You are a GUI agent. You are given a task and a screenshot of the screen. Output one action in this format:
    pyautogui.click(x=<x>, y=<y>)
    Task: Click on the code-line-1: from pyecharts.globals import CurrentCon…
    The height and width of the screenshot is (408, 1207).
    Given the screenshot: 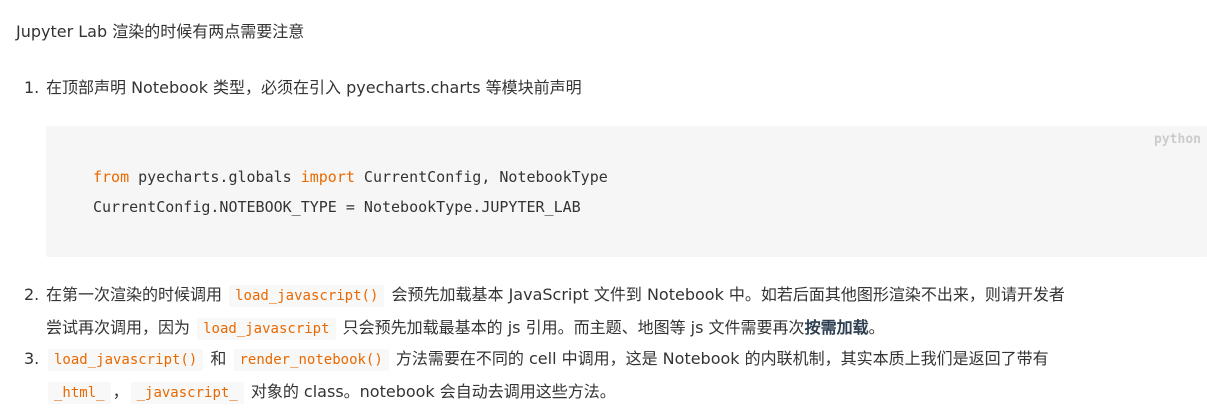 What is the action you would take?
    pyautogui.click(x=350, y=177)
    